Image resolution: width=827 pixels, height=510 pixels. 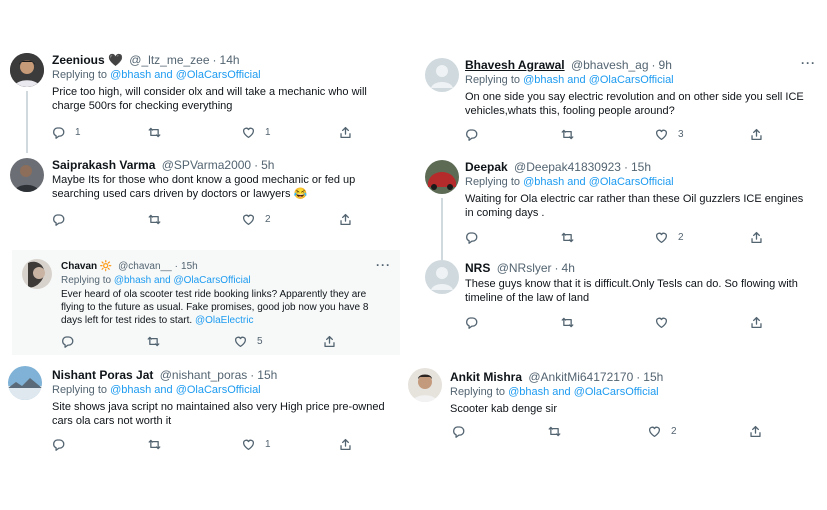 I want to click on author-handle: @NRslyer, so click(x=524, y=268).